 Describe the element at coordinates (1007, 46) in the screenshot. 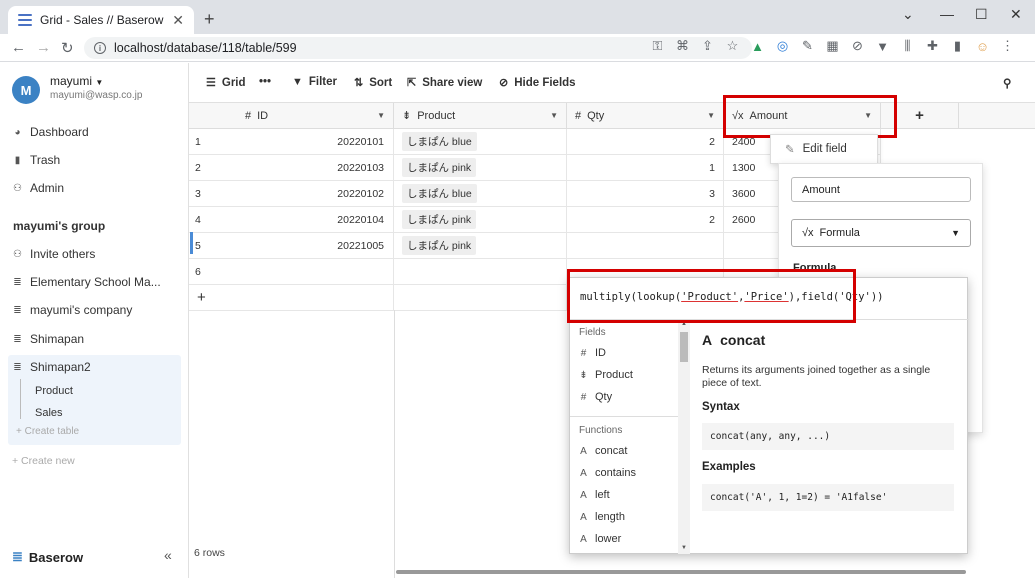

I see `chrome-menu-icon: ⋮` at that location.